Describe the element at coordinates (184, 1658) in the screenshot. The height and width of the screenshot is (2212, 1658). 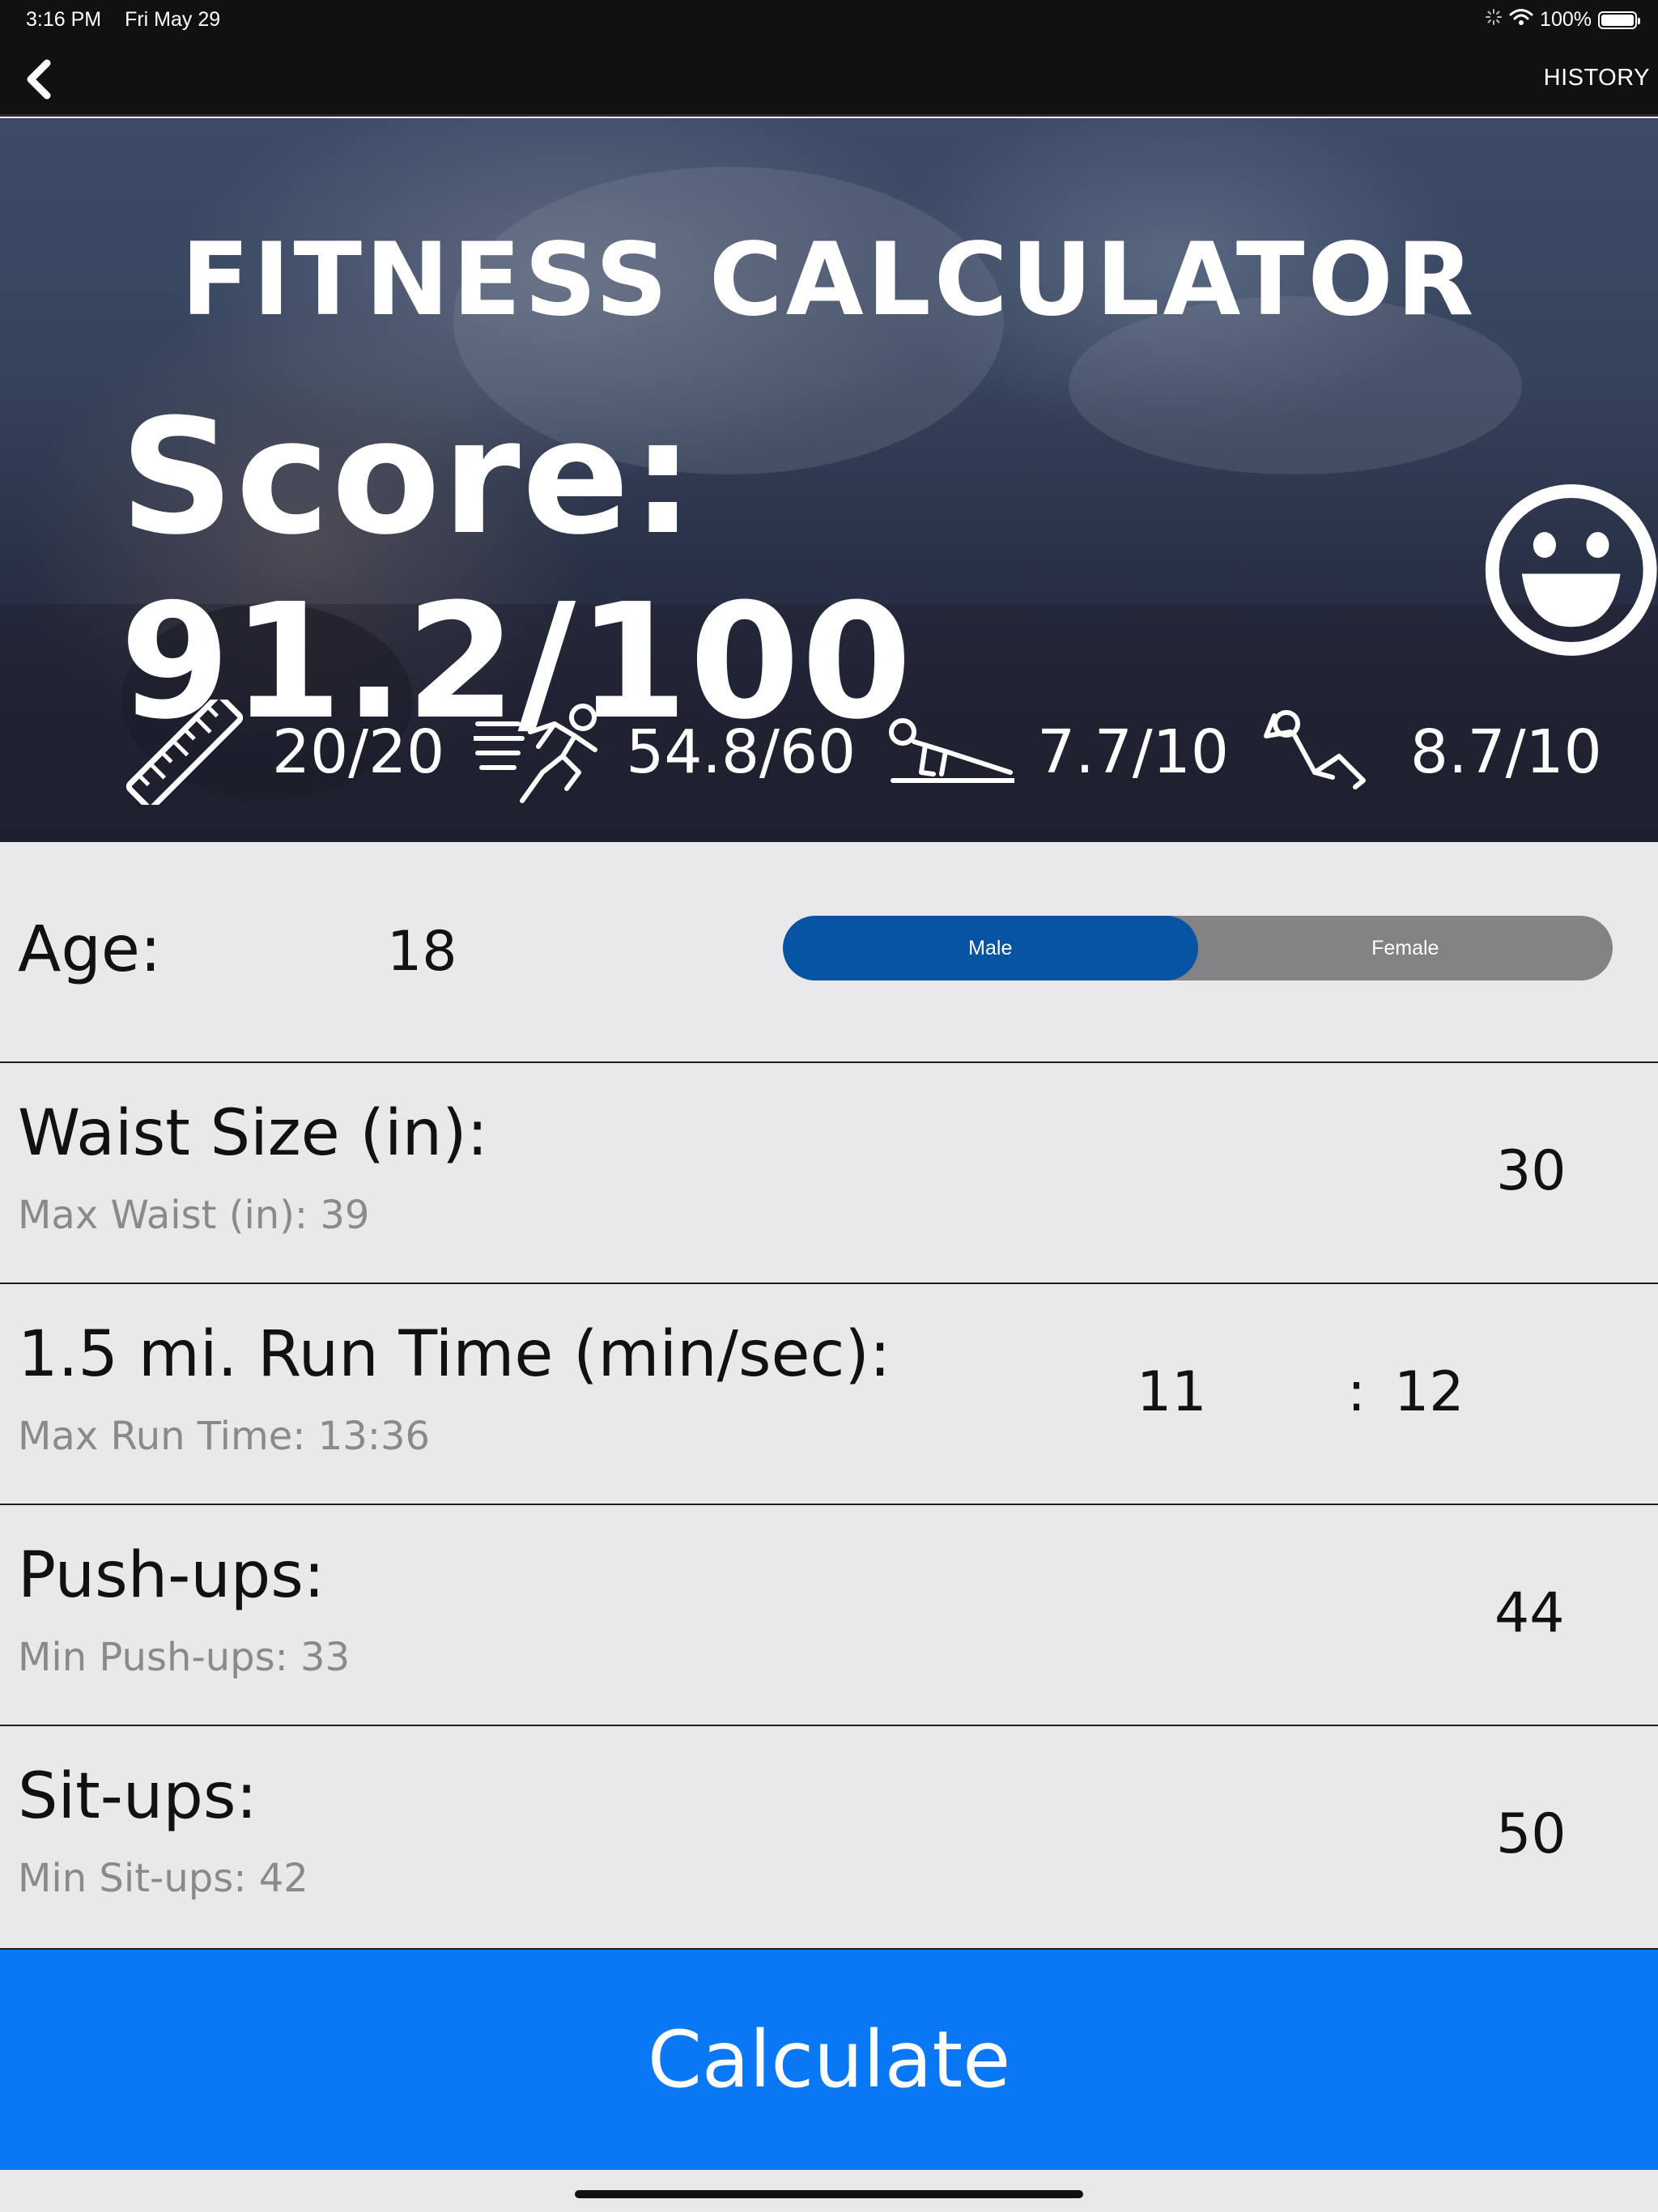
I see `pushups-min-hint: Min Push-ups: 33` at that location.